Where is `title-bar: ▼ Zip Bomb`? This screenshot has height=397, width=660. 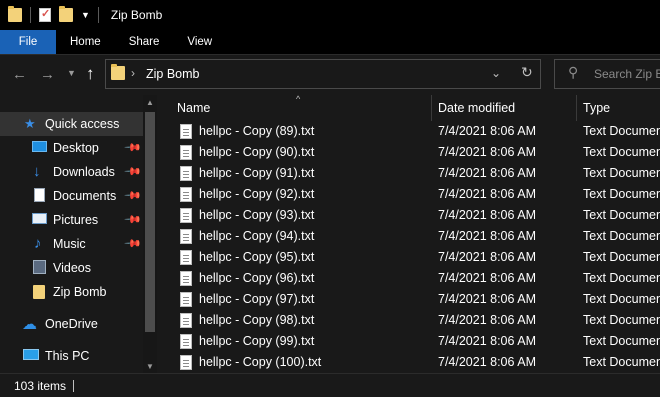
title-bar: ▼ Zip Bomb is located at coordinates (330, 15).